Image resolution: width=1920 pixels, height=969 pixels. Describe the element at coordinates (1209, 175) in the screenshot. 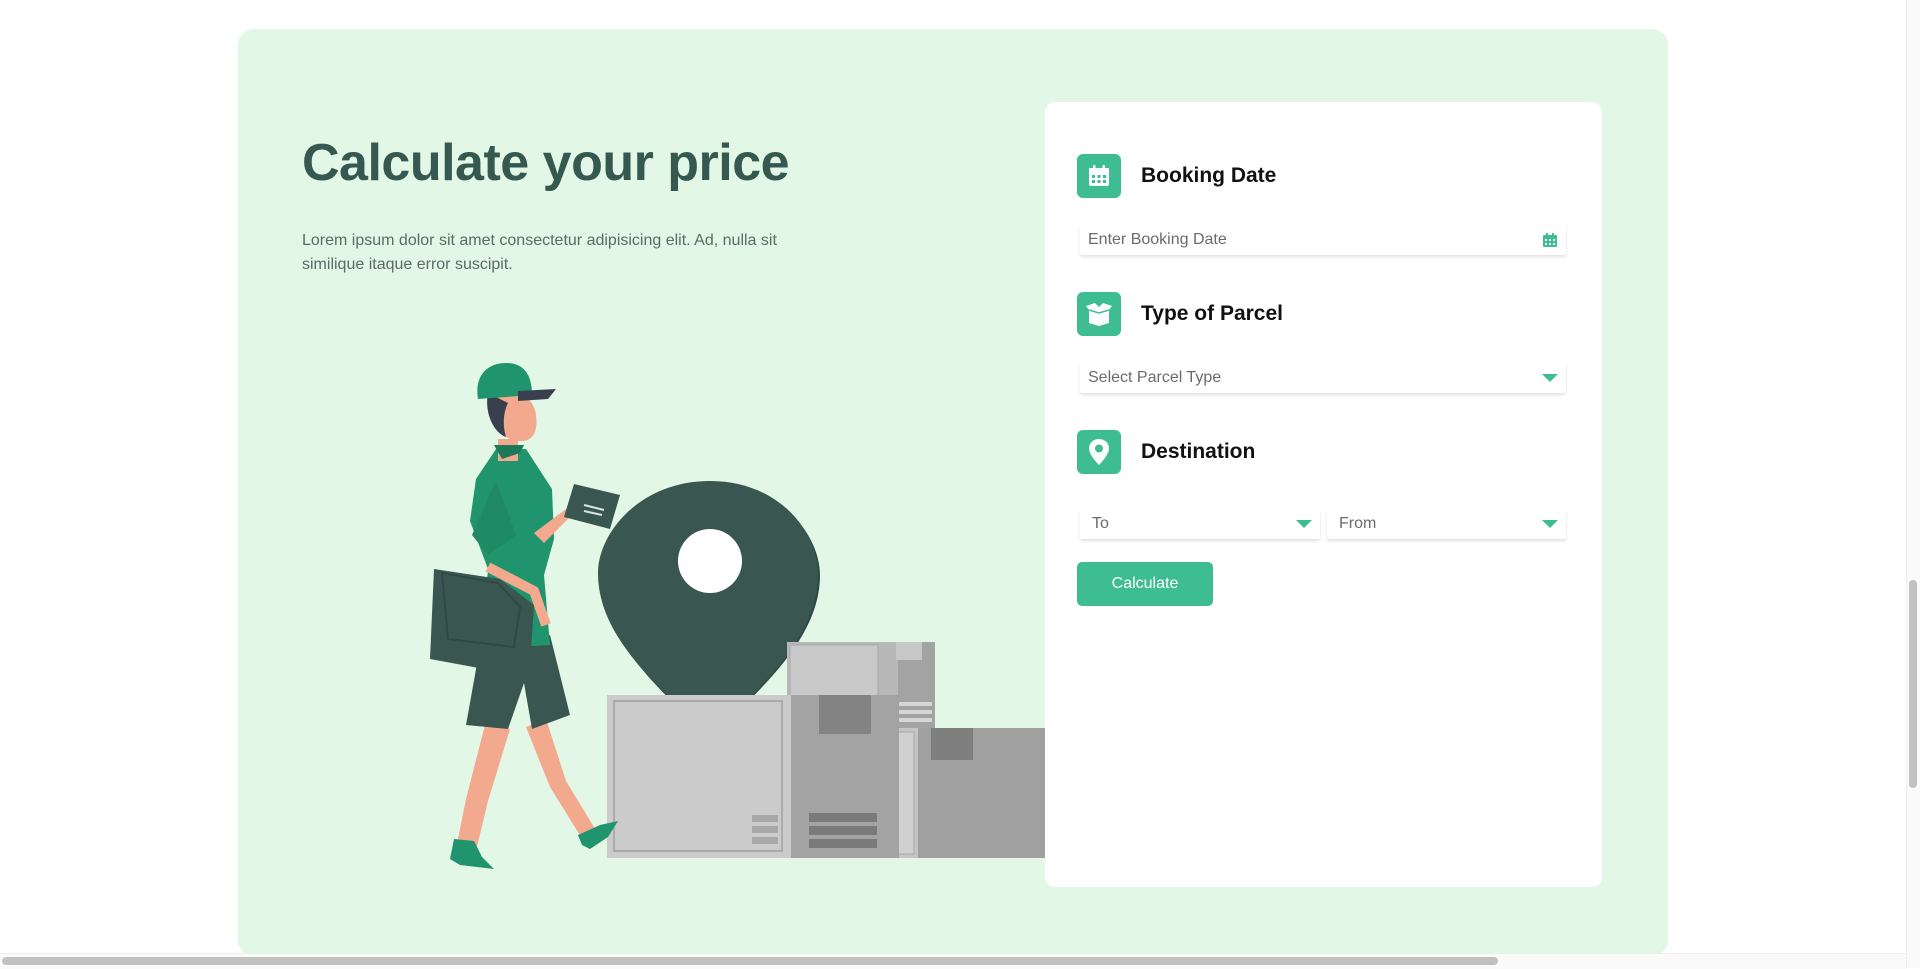

I see `booking-date-title: Booking Date` at that location.